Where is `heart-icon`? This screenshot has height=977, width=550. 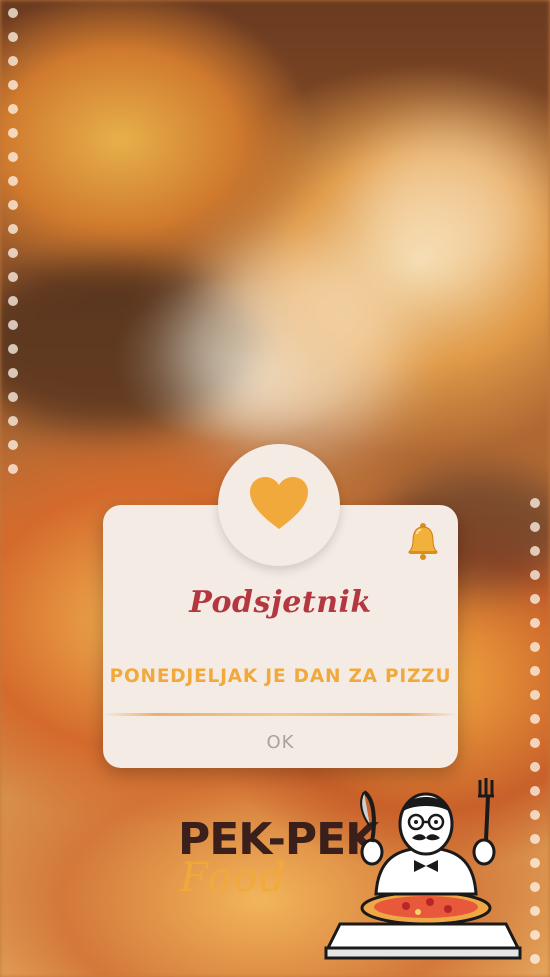
heart-icon is located at coordinates (279, 505).